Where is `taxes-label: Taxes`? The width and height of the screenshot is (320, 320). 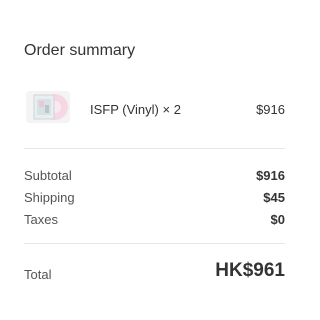 taxes-label: Taxes is located at coordinates (41, 219).